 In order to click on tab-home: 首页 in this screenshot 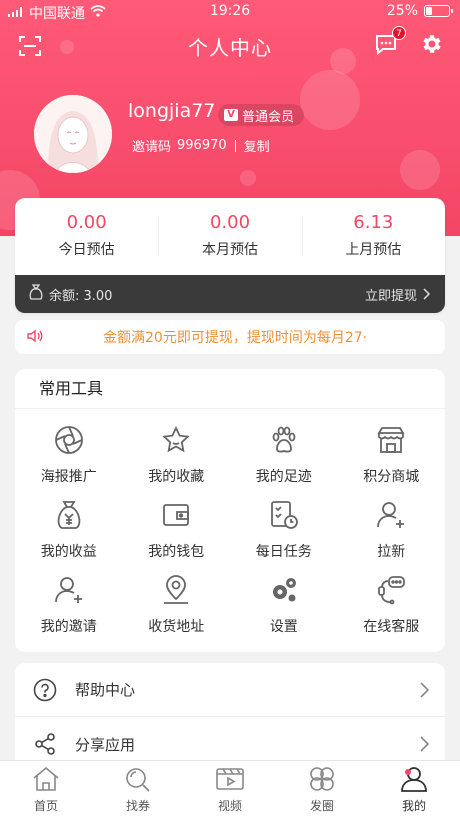, I will do `click(46, 789)`.